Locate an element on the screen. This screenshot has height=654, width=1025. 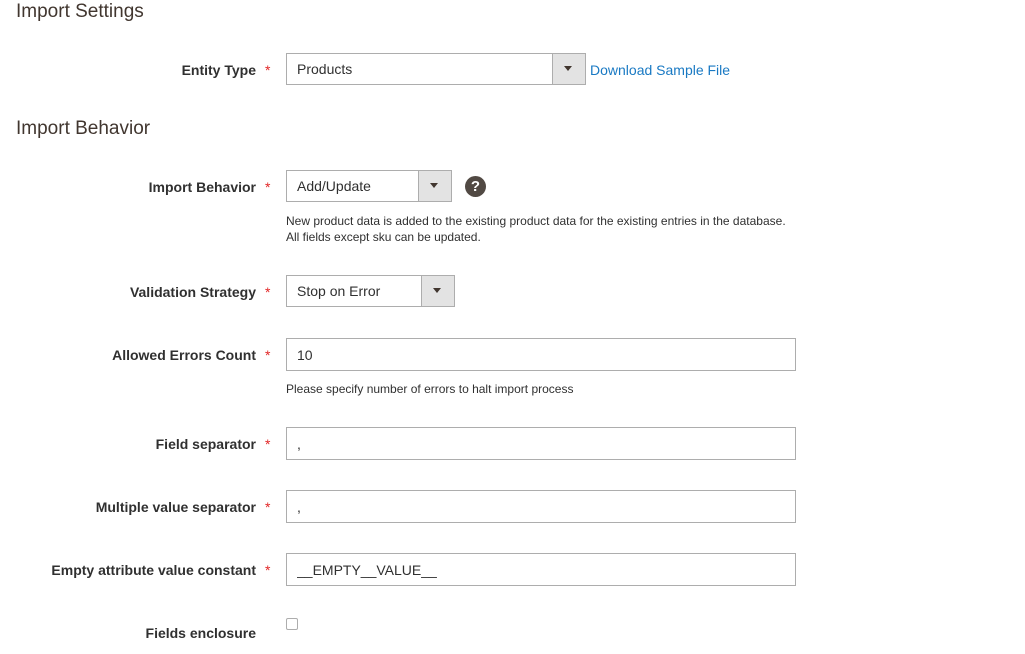
import-behavior-select: Add/Update is located at coordinates (369, 186).